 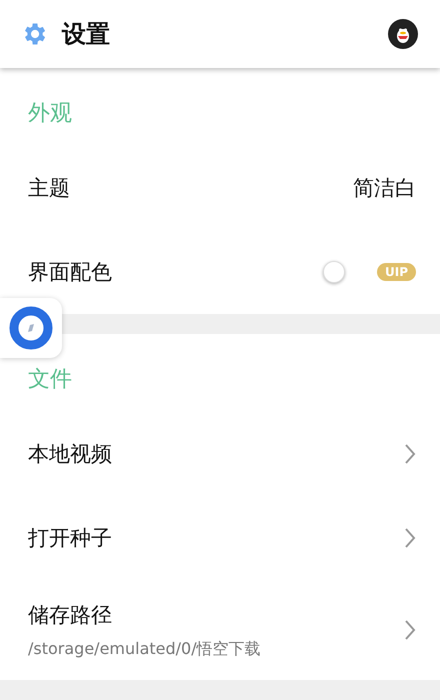 What do you see at coordinates (396, 272) in the screenshot?
I see `vip-badge: UIP` at bounding box center [396, 272].